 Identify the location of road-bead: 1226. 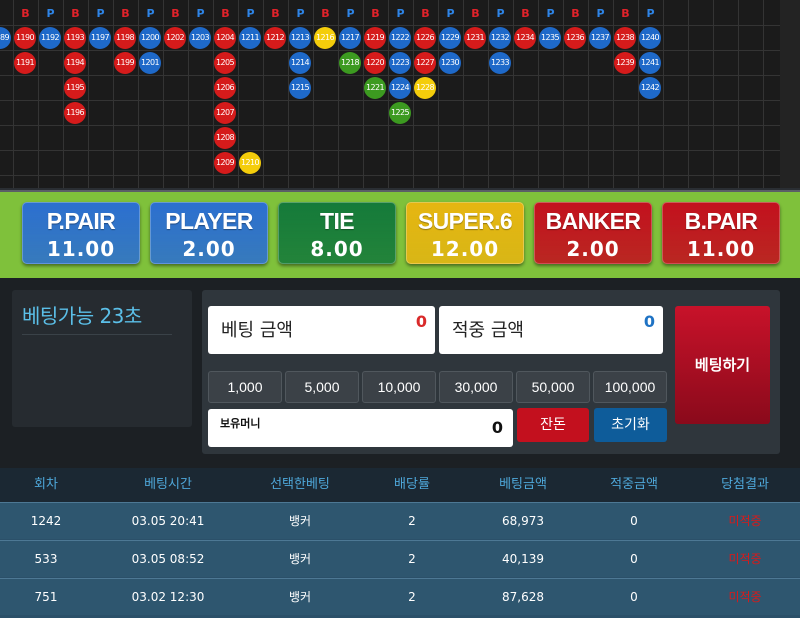
(425, 38).